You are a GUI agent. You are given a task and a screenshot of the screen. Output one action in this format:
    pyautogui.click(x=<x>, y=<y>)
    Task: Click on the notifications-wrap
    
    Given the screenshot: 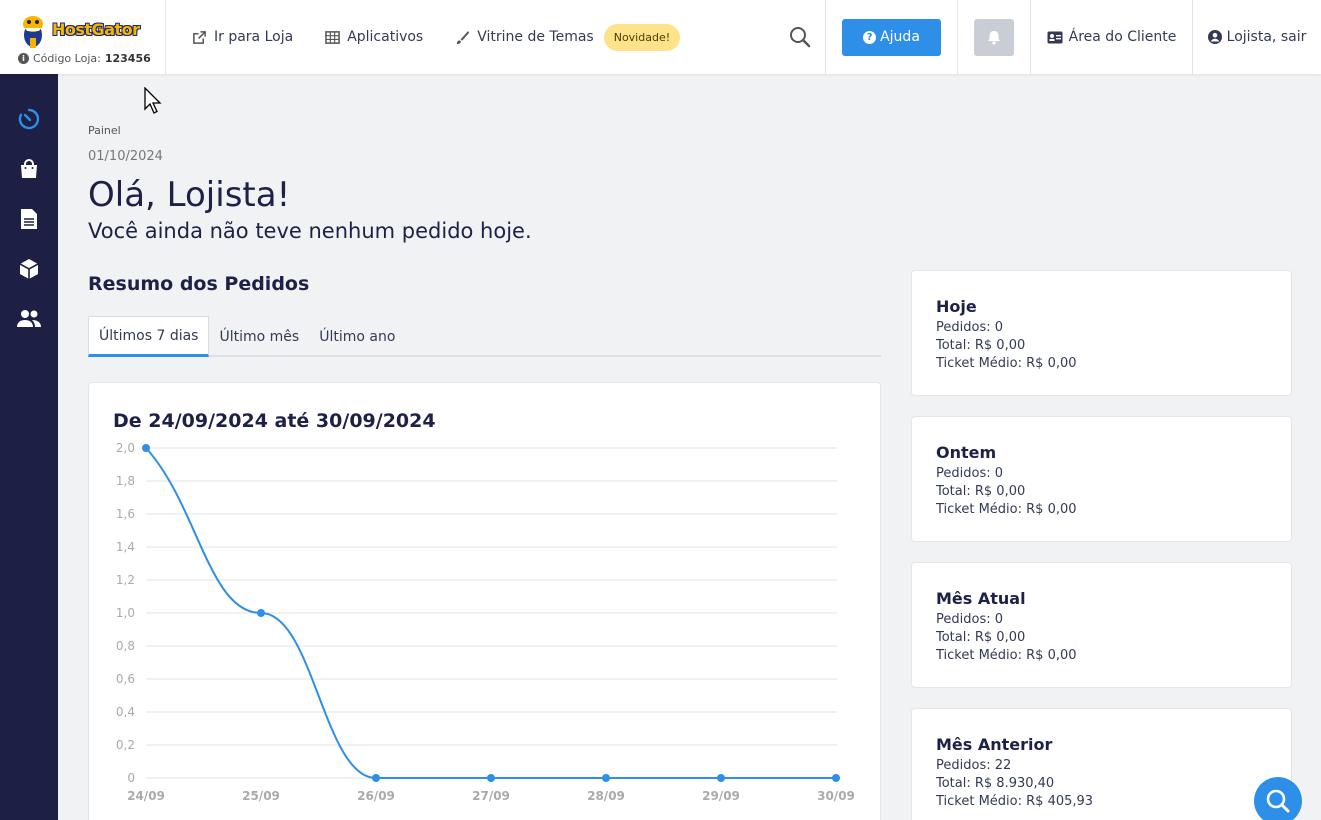 What is the action you would take?
    pyautogui.click(x=994, y=37)
    